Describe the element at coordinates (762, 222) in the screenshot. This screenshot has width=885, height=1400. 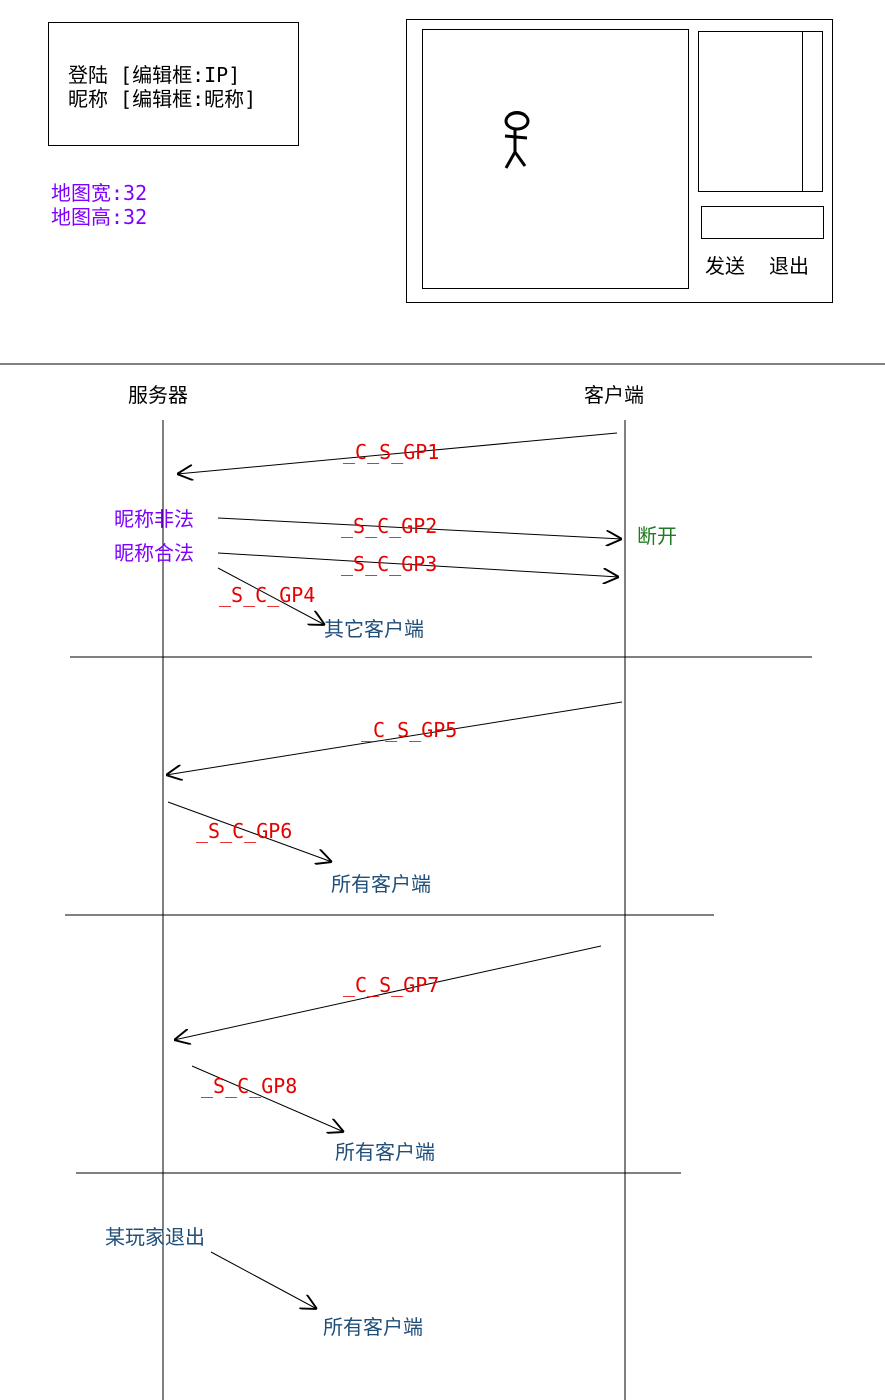
I see `chat-input` at that location.